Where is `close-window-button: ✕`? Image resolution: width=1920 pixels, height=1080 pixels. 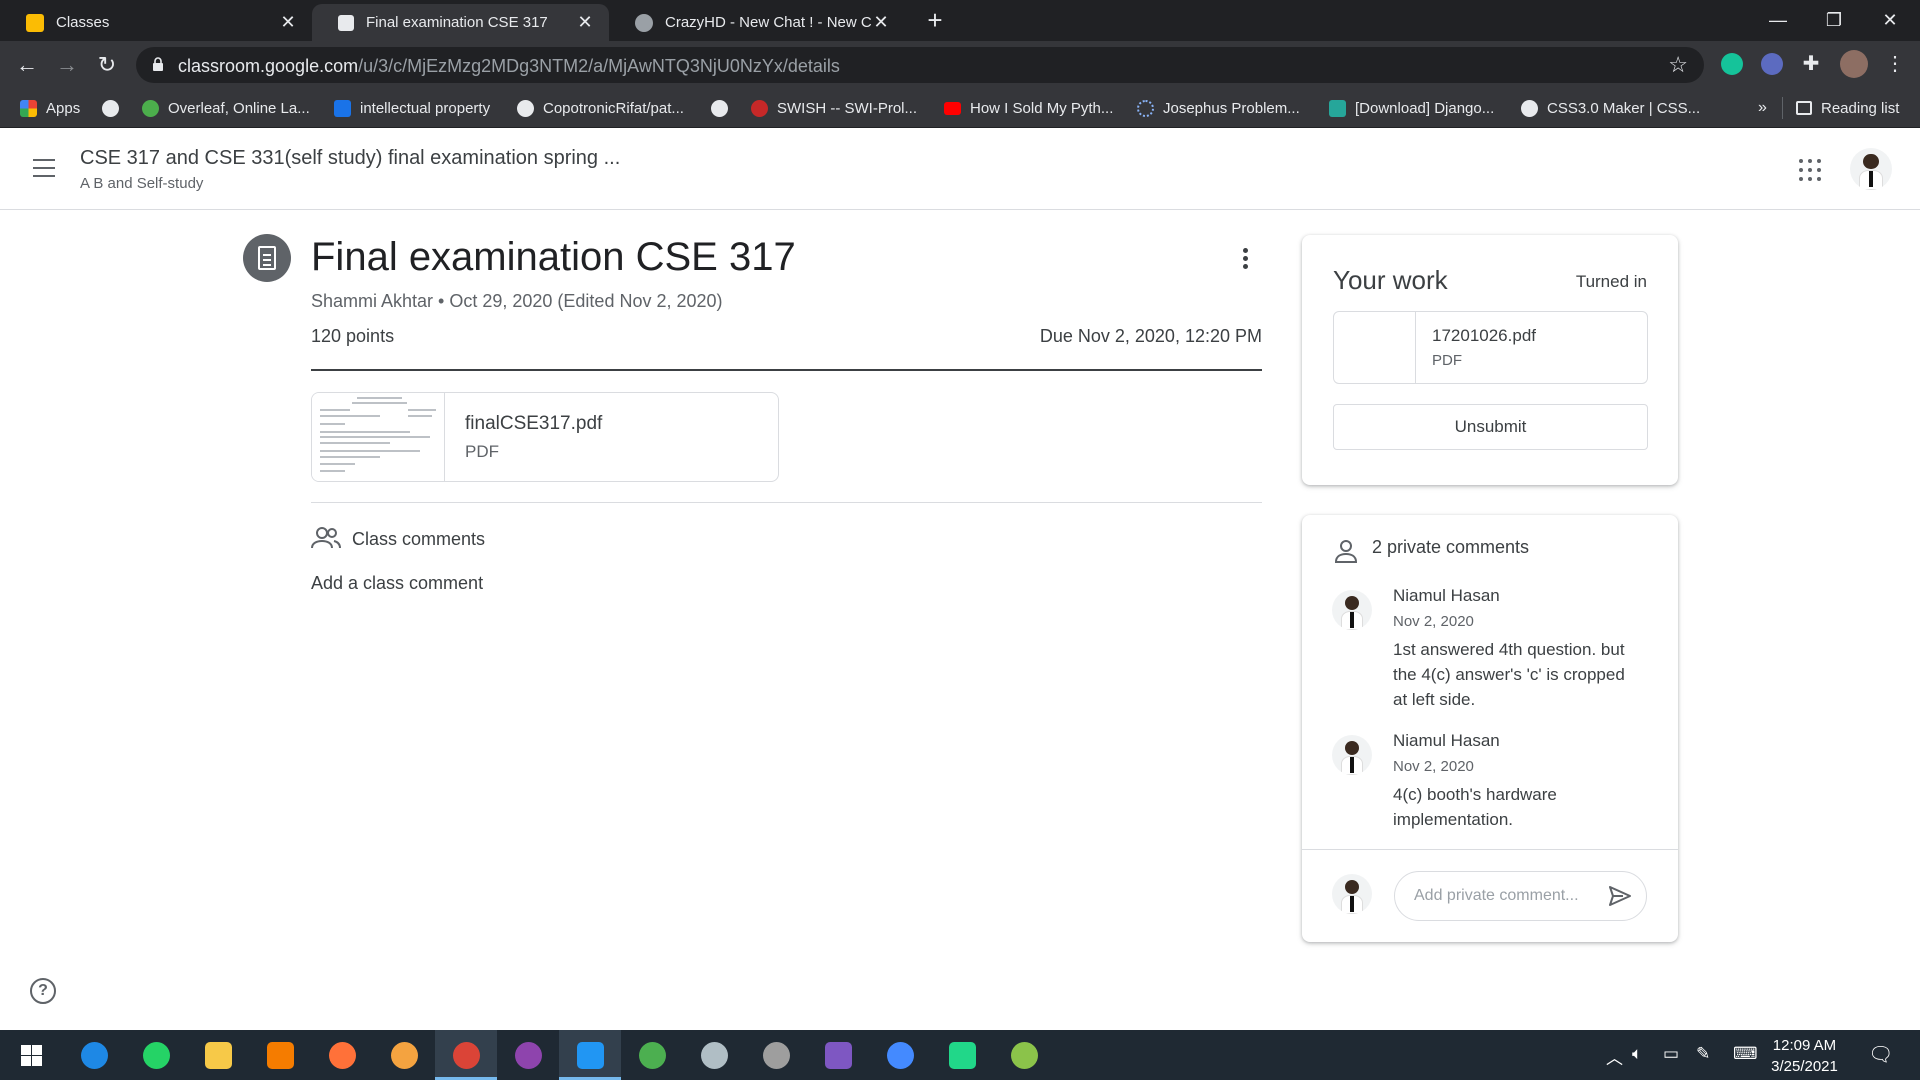 close-window-button: ✕ is located at coordinates (1890, 20).